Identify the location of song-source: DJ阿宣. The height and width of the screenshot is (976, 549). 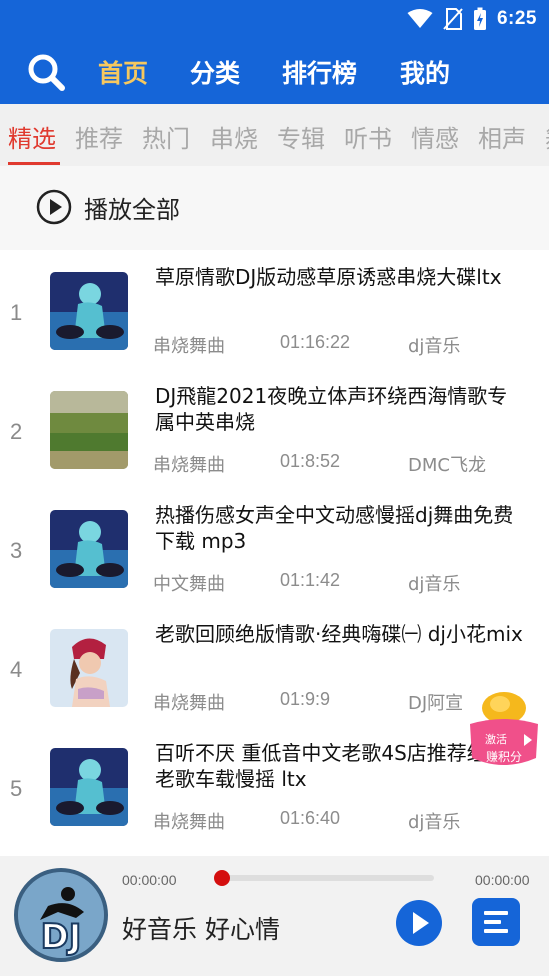
(436, 703).